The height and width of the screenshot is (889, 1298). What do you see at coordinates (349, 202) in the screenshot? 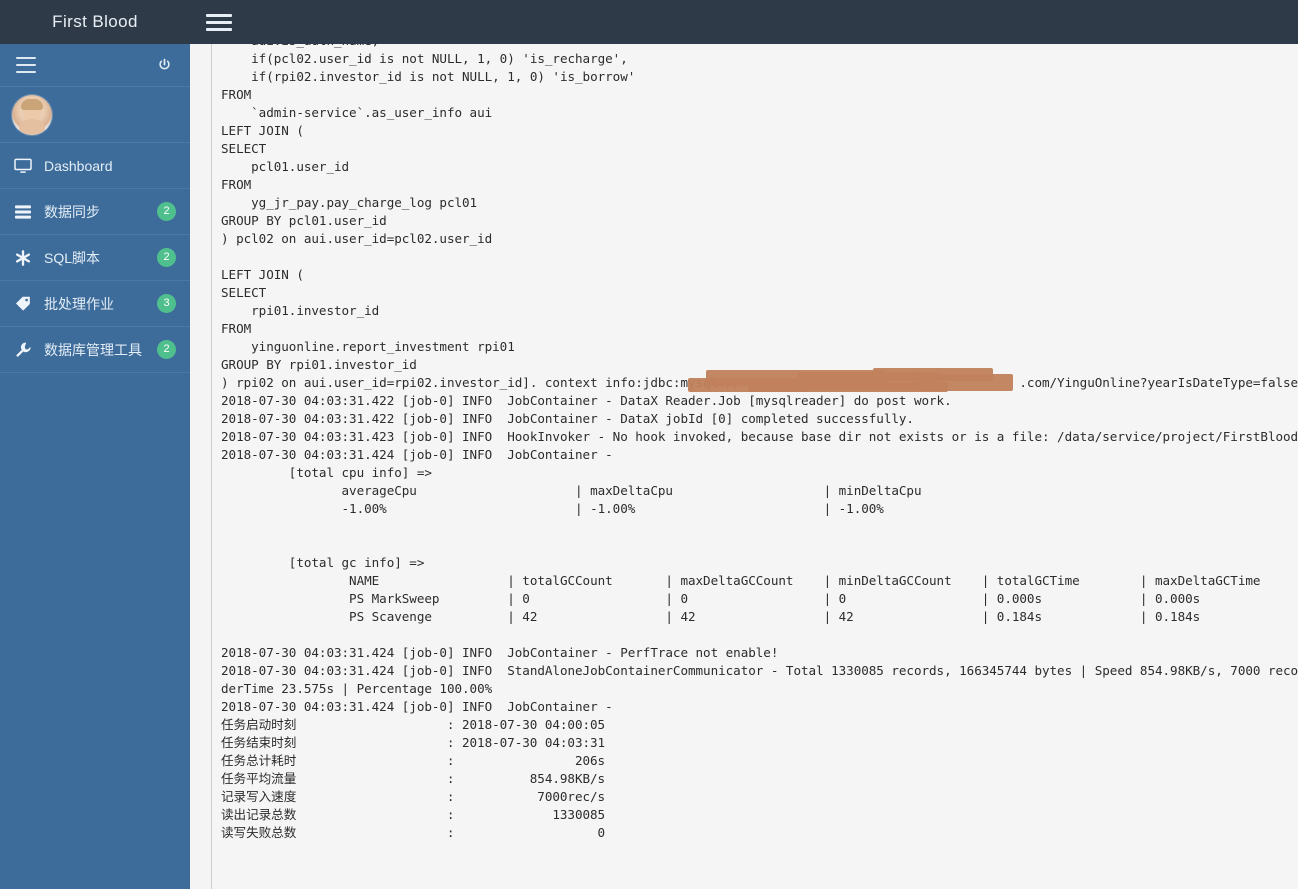
I see `console-log-line: yg_jr_pay.pay_charge_log pcl01` at bounding box center [349, 202].